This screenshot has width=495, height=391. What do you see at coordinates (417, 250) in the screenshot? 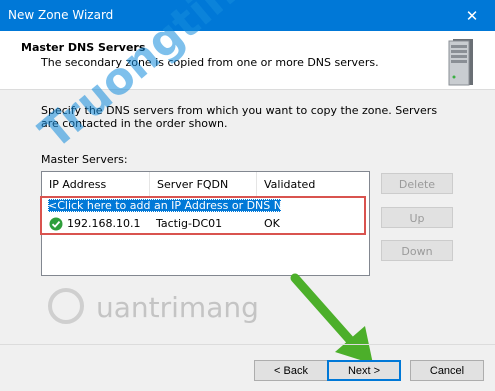
I see `down-button: Down` at bounding box center [417, 250].